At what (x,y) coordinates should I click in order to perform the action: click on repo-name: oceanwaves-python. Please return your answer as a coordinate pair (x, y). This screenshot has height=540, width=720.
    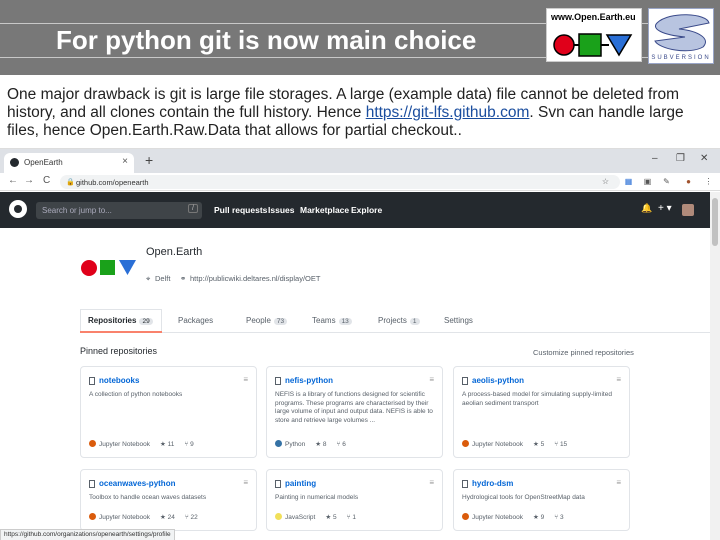
    Looking at the image, I should click on (137, 483).